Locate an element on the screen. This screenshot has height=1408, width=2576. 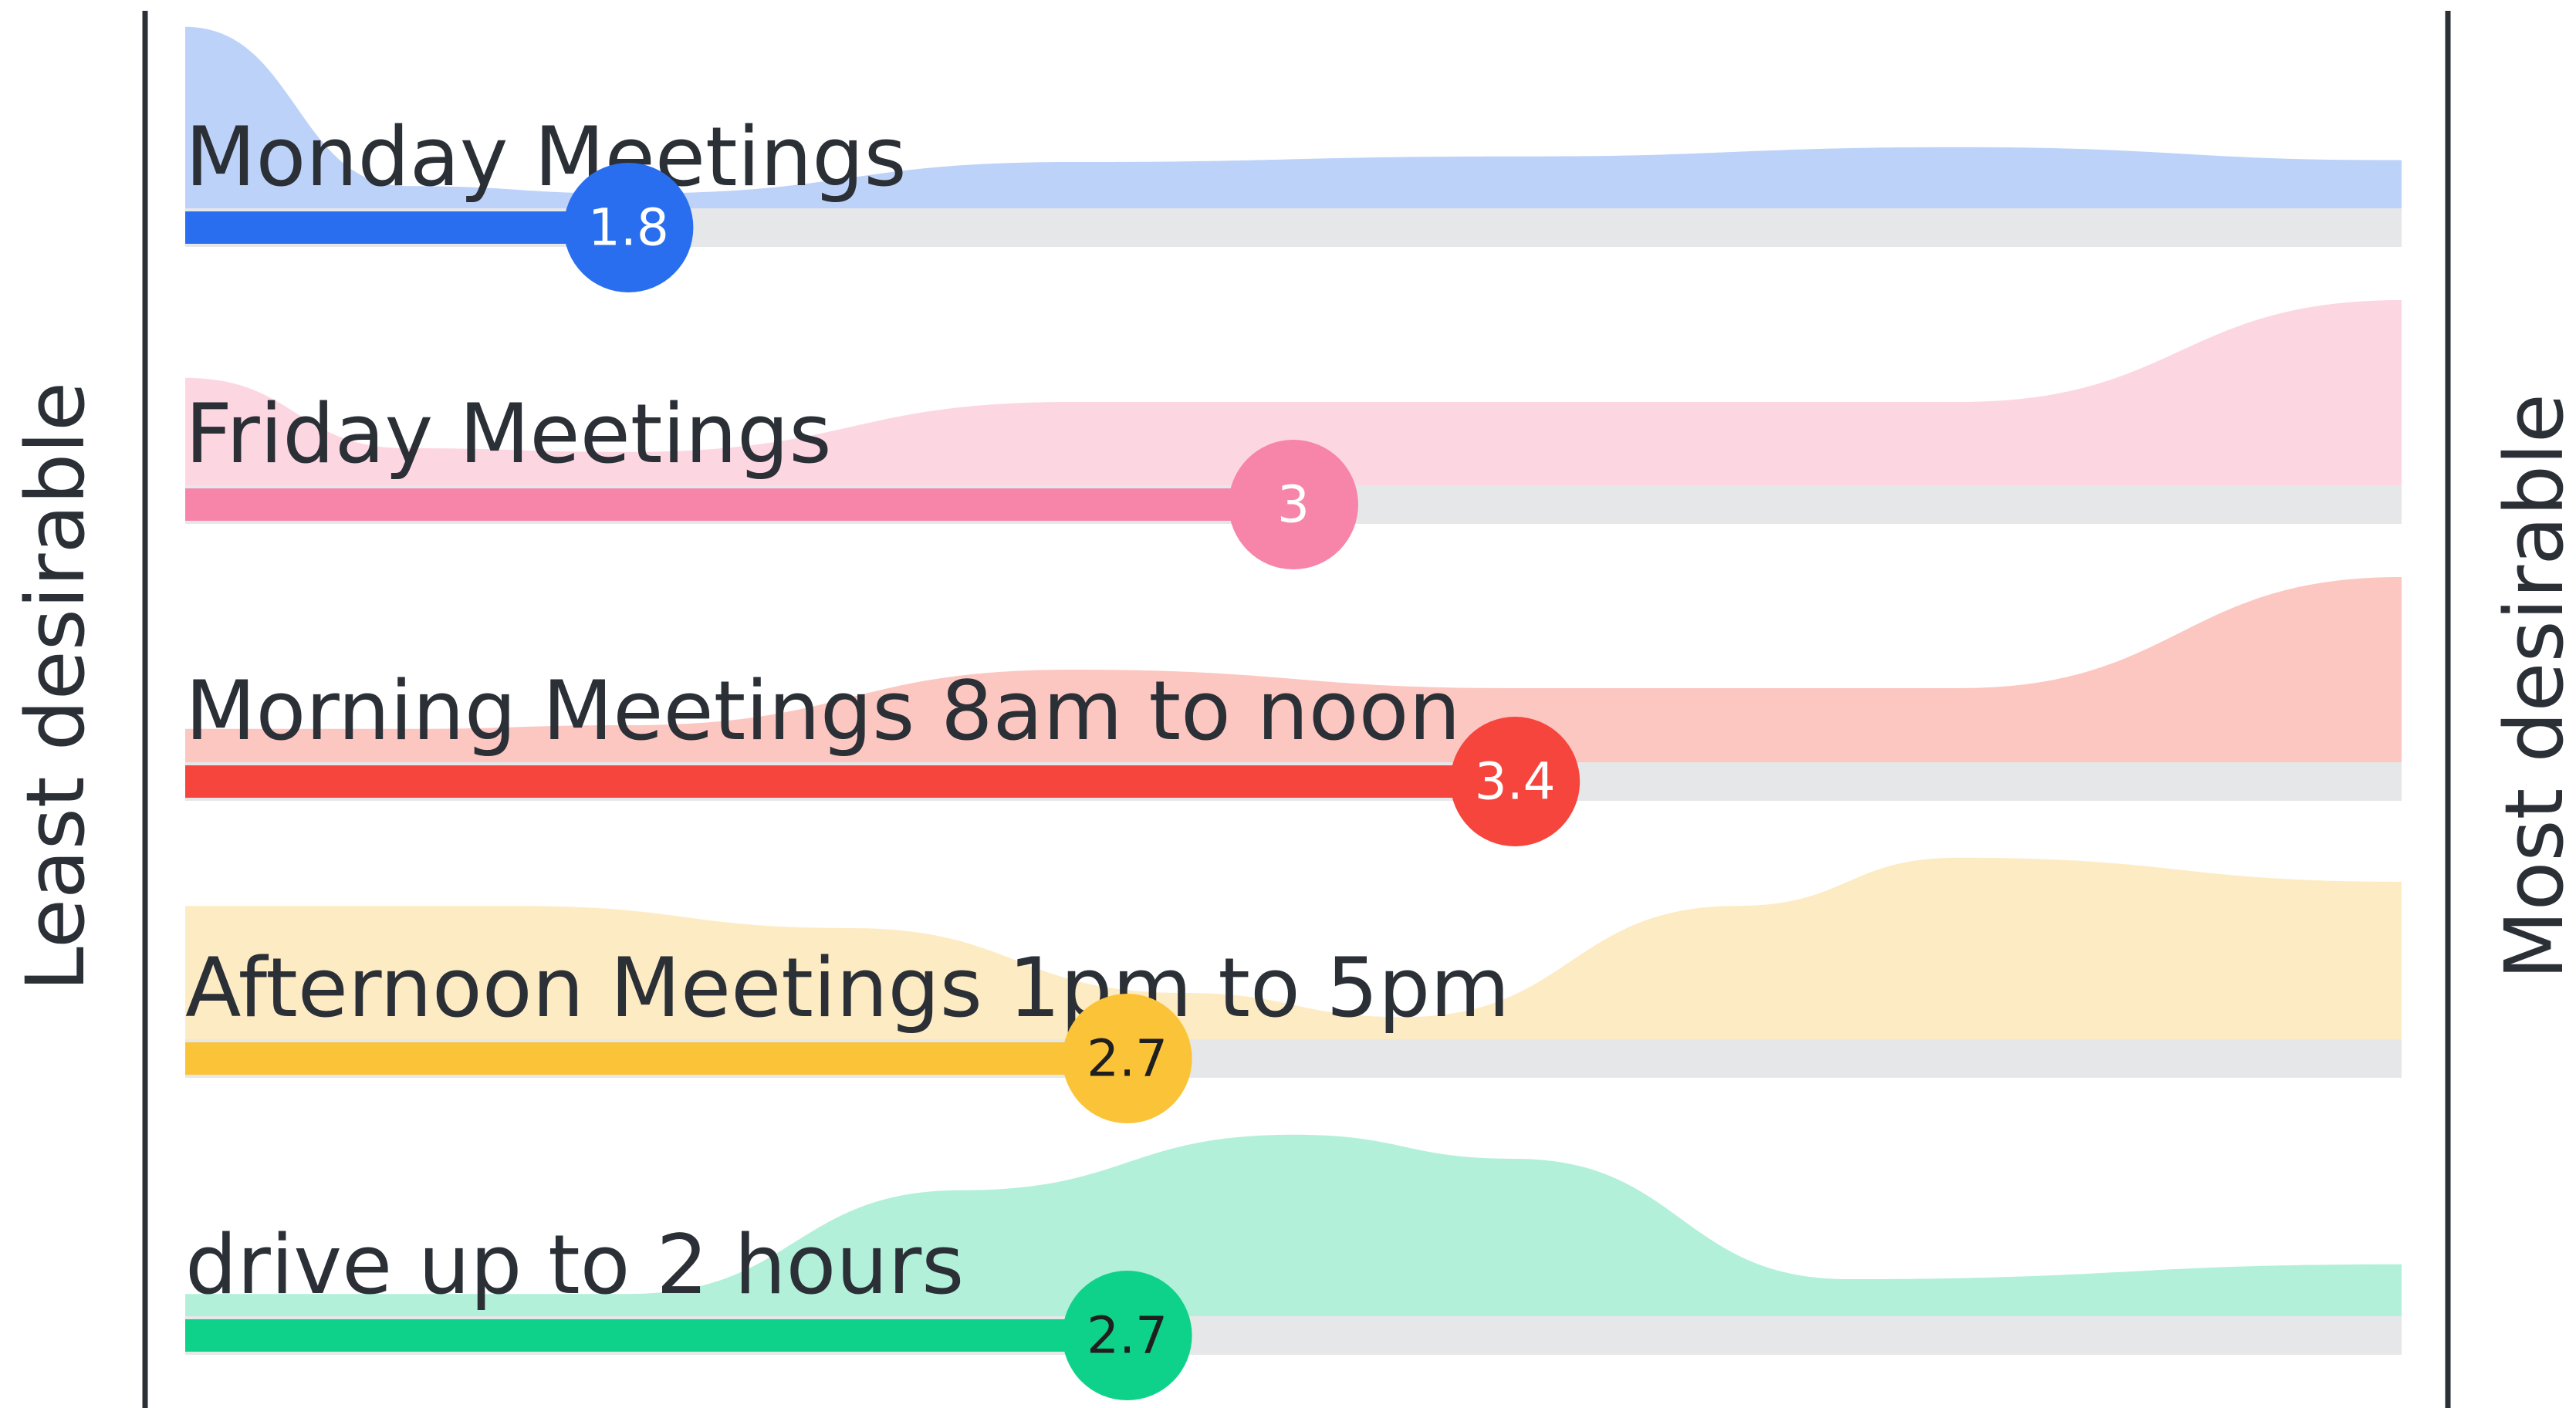
row-label: drive up to 2 hours is located at coordinates (574, 1264).